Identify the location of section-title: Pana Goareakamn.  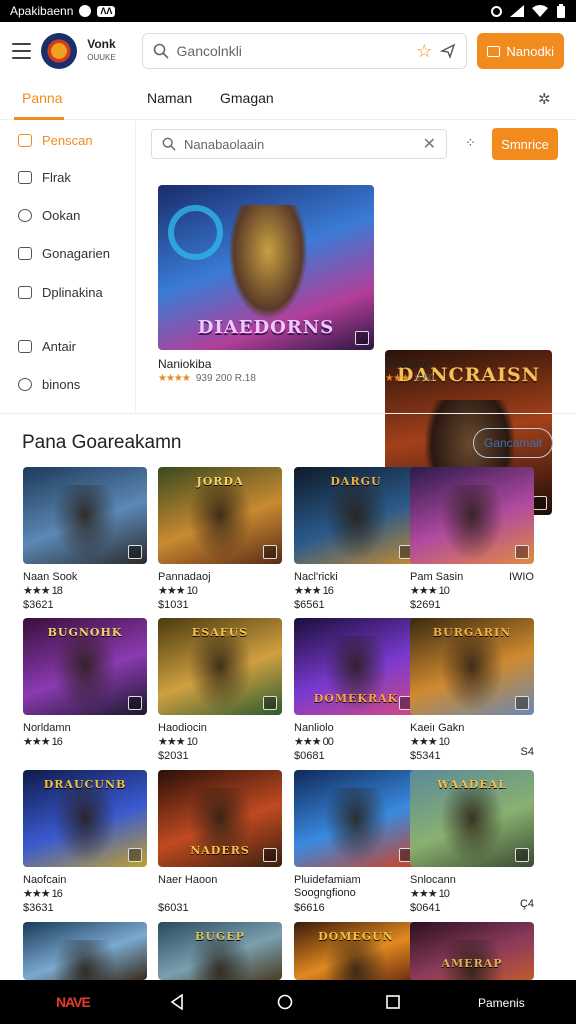
(102, 442).